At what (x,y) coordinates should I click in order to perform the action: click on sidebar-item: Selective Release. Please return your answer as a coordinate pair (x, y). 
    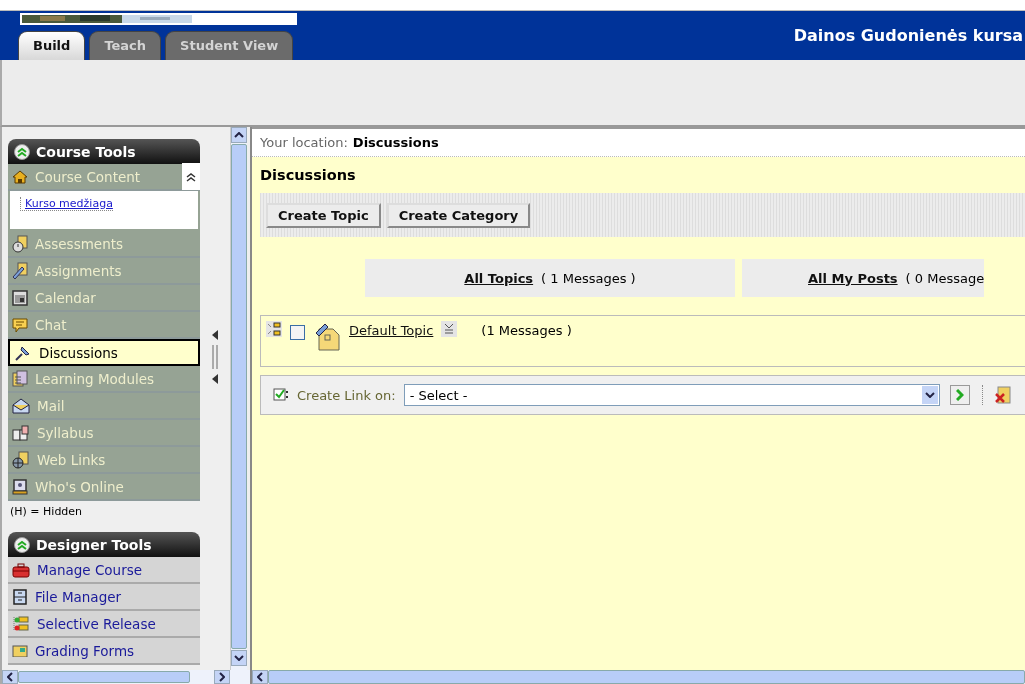
    Looking at the image, I should click on (104, 624).